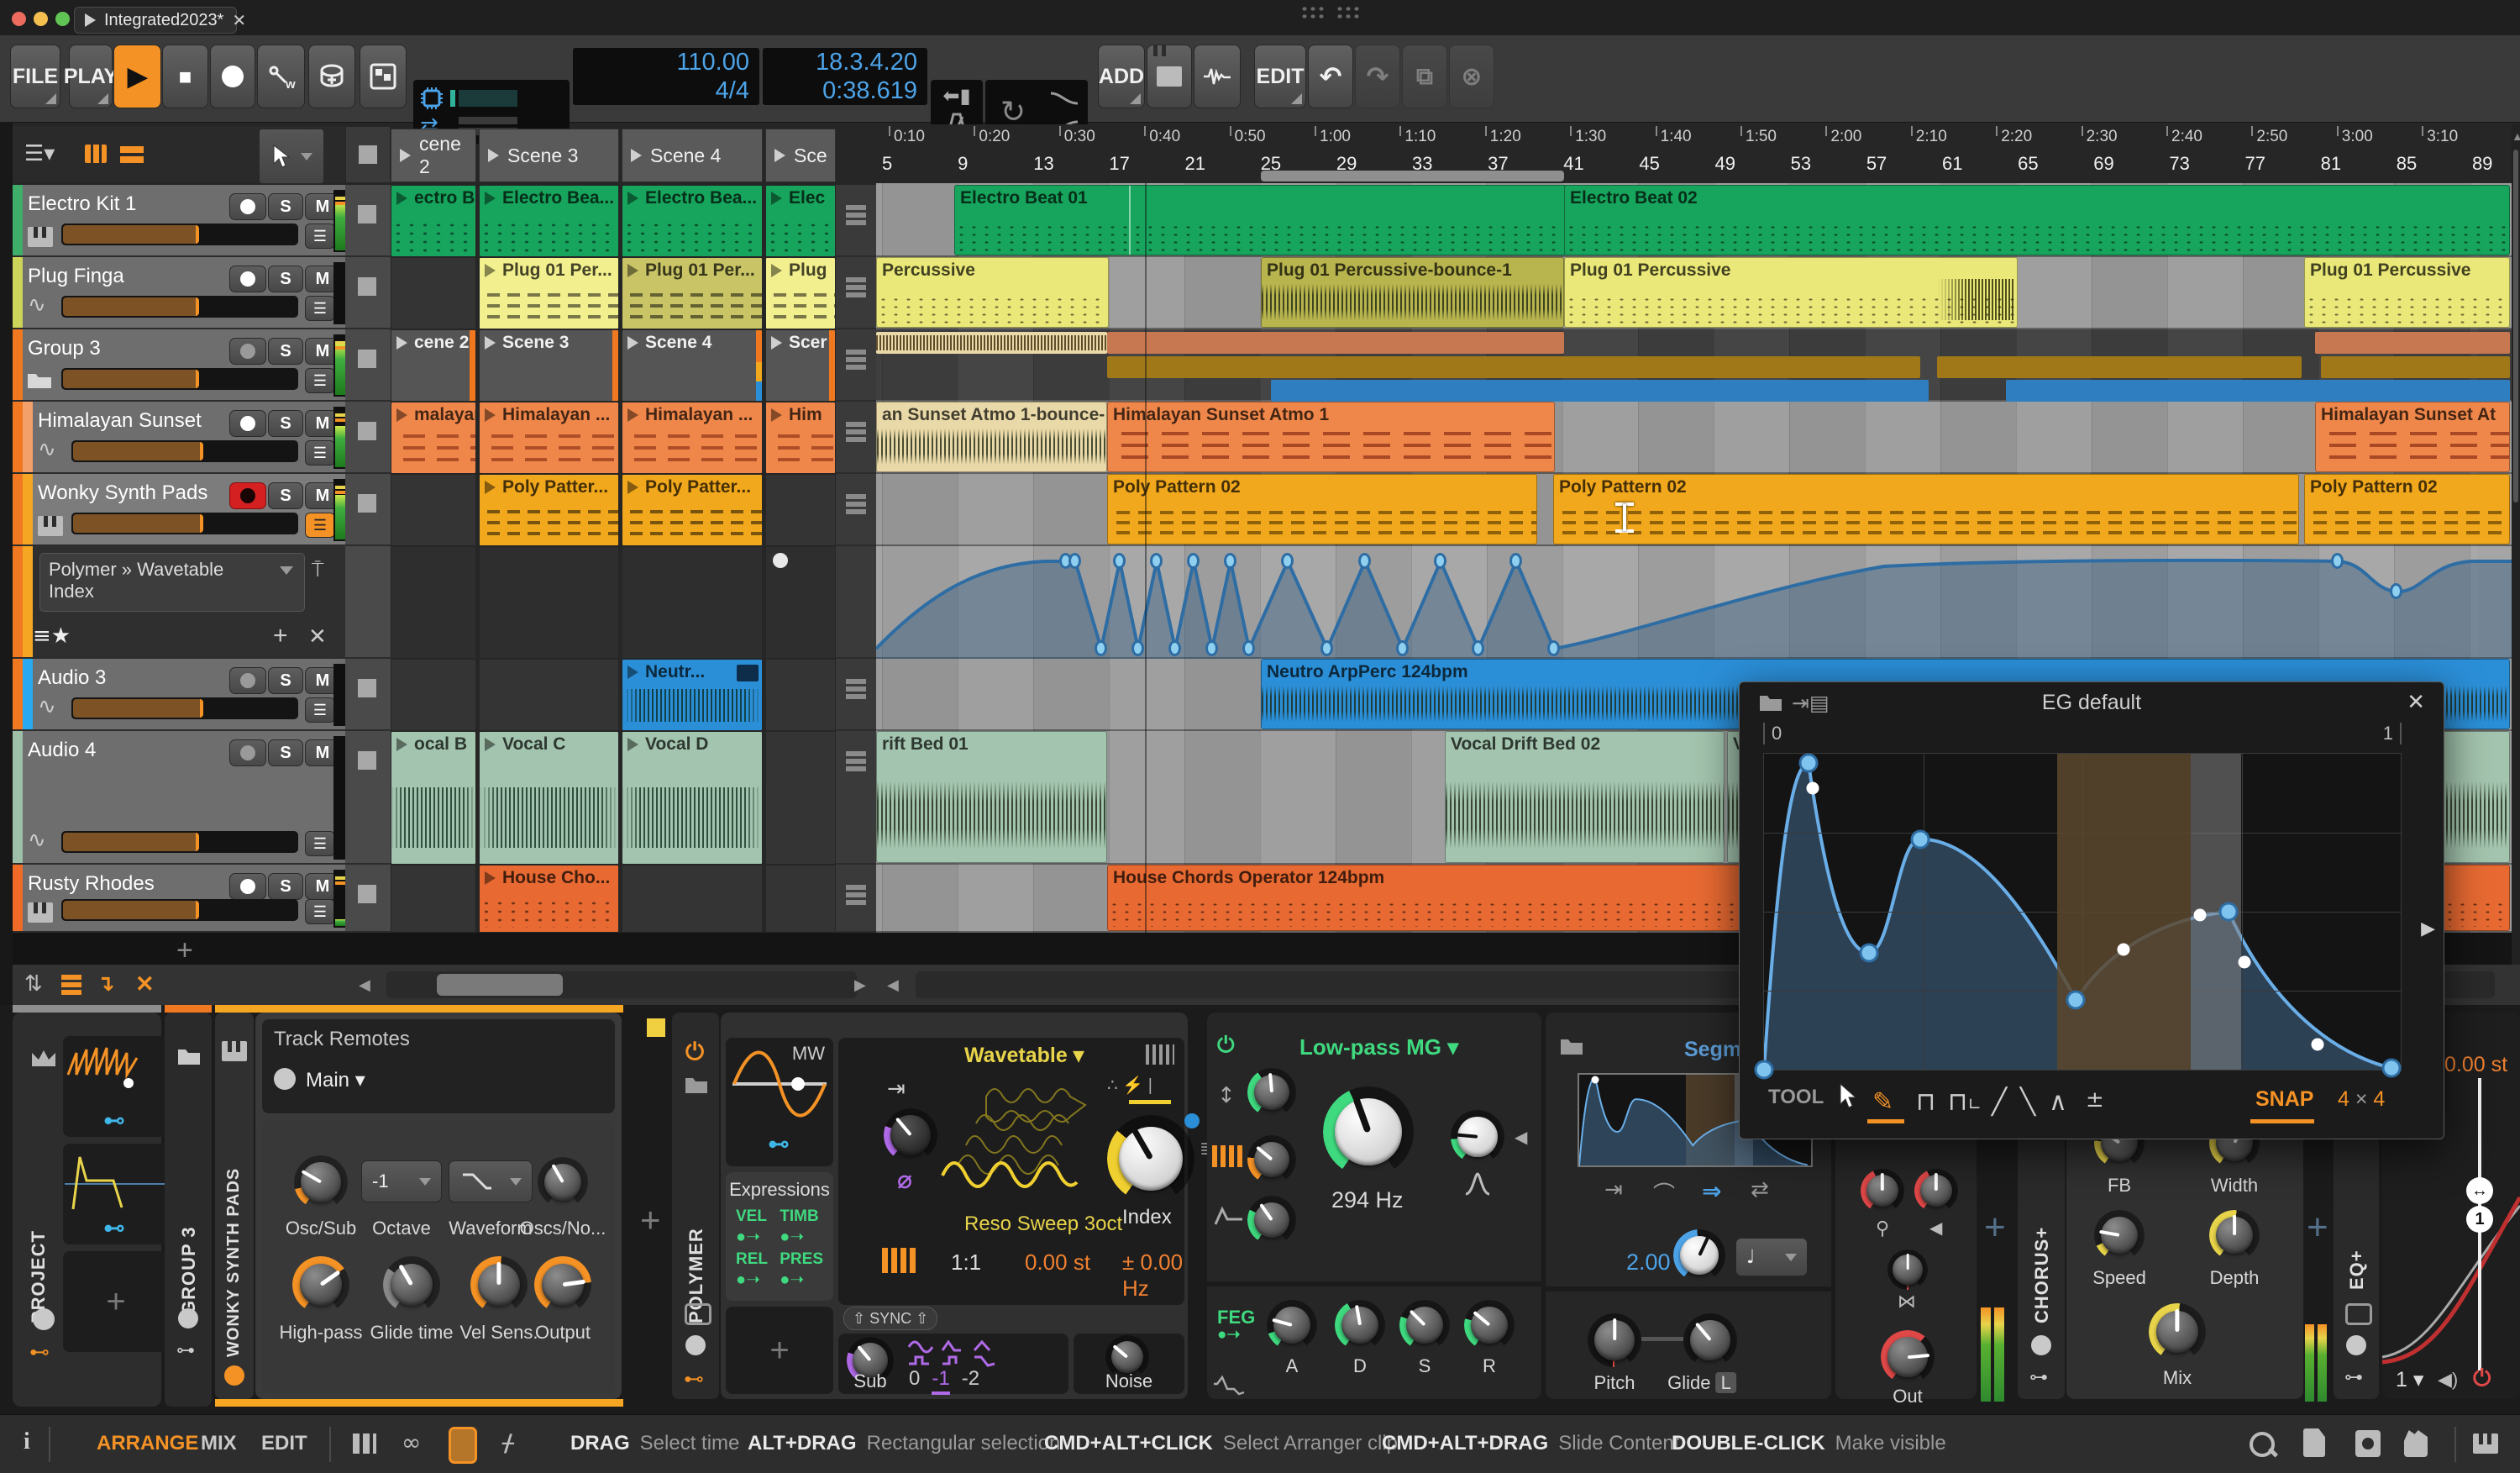 This screenshot has height=1473, width=2520. I want to click on scene-header-2: cene 2, so click(433, 155).